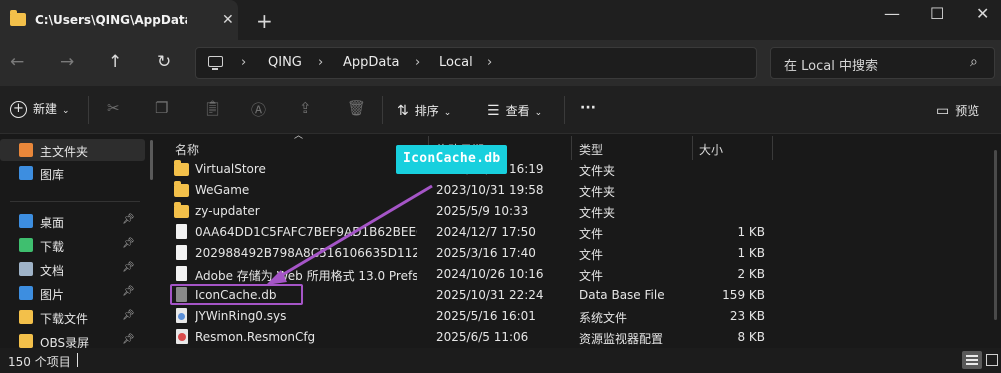  What do you see at coordinates (603, 318) in the screenshot?
I see `file-type: 系统文件` at bounding box center [603, 318].